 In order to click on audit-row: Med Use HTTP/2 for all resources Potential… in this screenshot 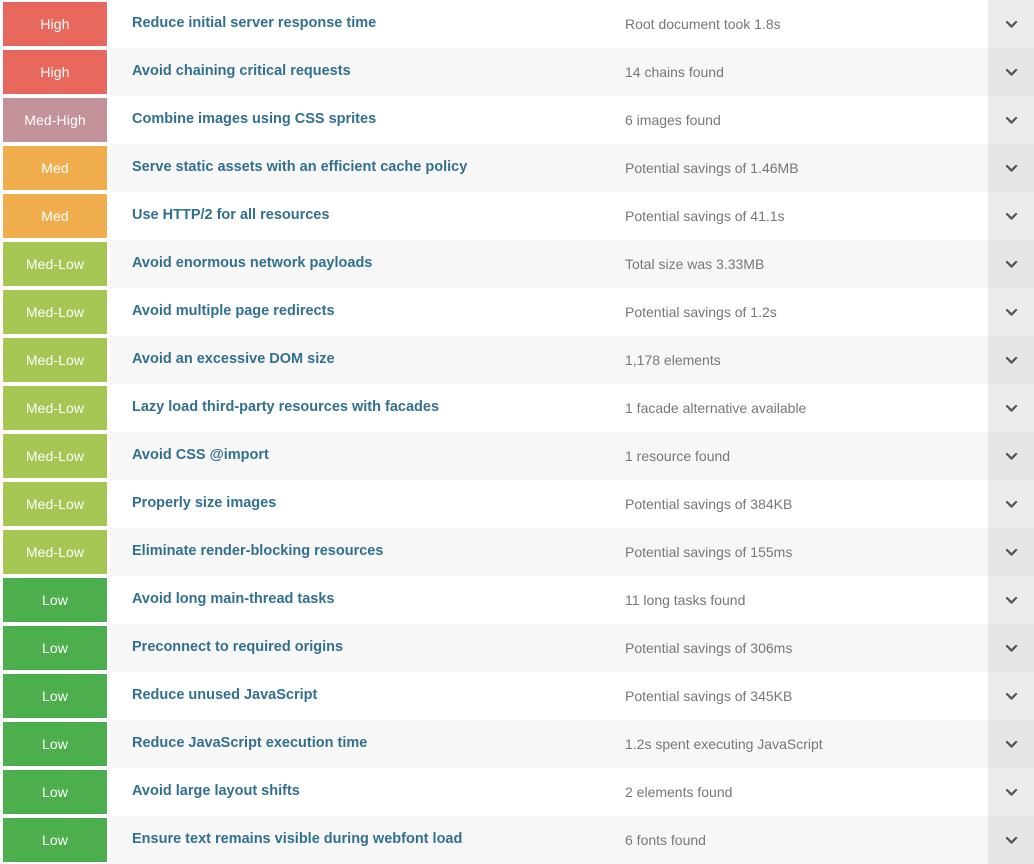, I will do `click(517, 216)`.